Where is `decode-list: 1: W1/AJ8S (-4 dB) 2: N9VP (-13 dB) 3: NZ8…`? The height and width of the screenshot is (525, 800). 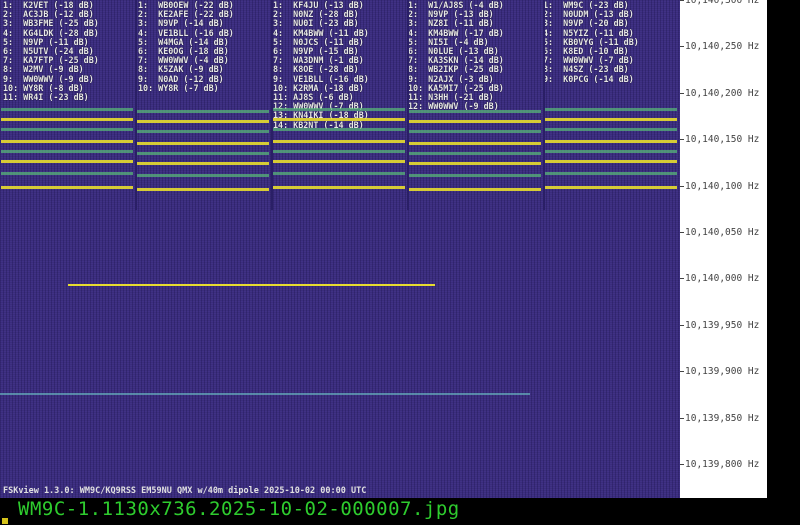 decode-list: 1: W1/AJ8S (-4 dB) 2: N9VP (-13 dB) 3: NZ8… is located at coordinates (456, 55).